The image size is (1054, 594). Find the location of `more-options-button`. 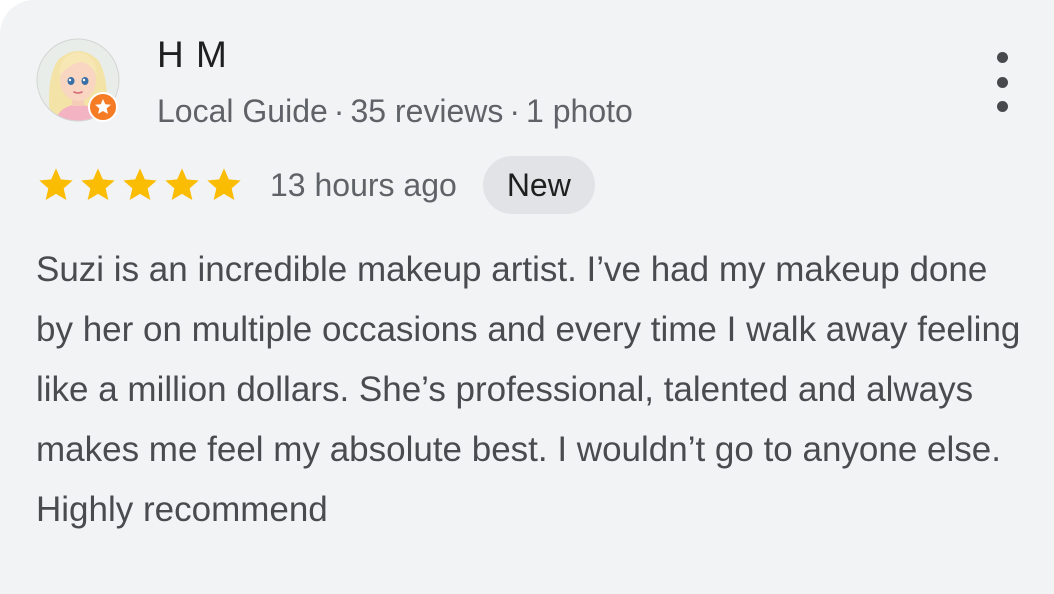

more-options-button is located at coordinates (1002, 82).